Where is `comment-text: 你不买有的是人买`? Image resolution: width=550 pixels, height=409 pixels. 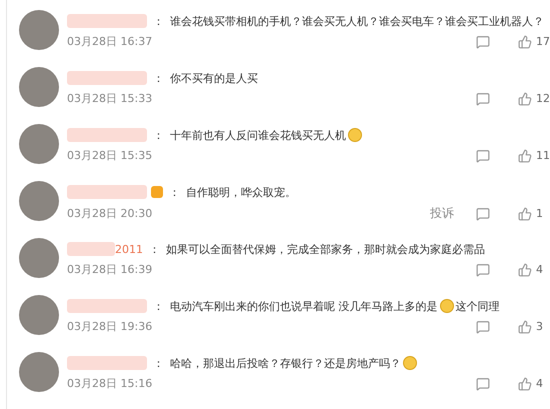
comment-text: 你不买有的是人买 is located at coordinates (214, 78).